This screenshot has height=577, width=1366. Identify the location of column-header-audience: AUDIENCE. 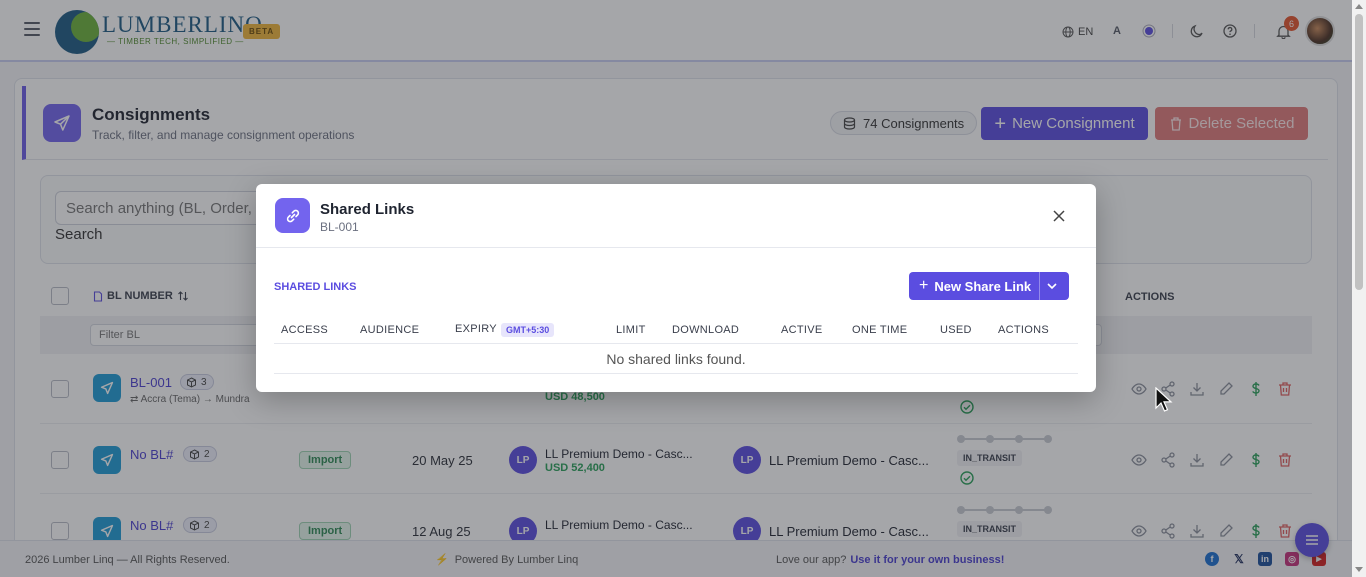
(390, 330).